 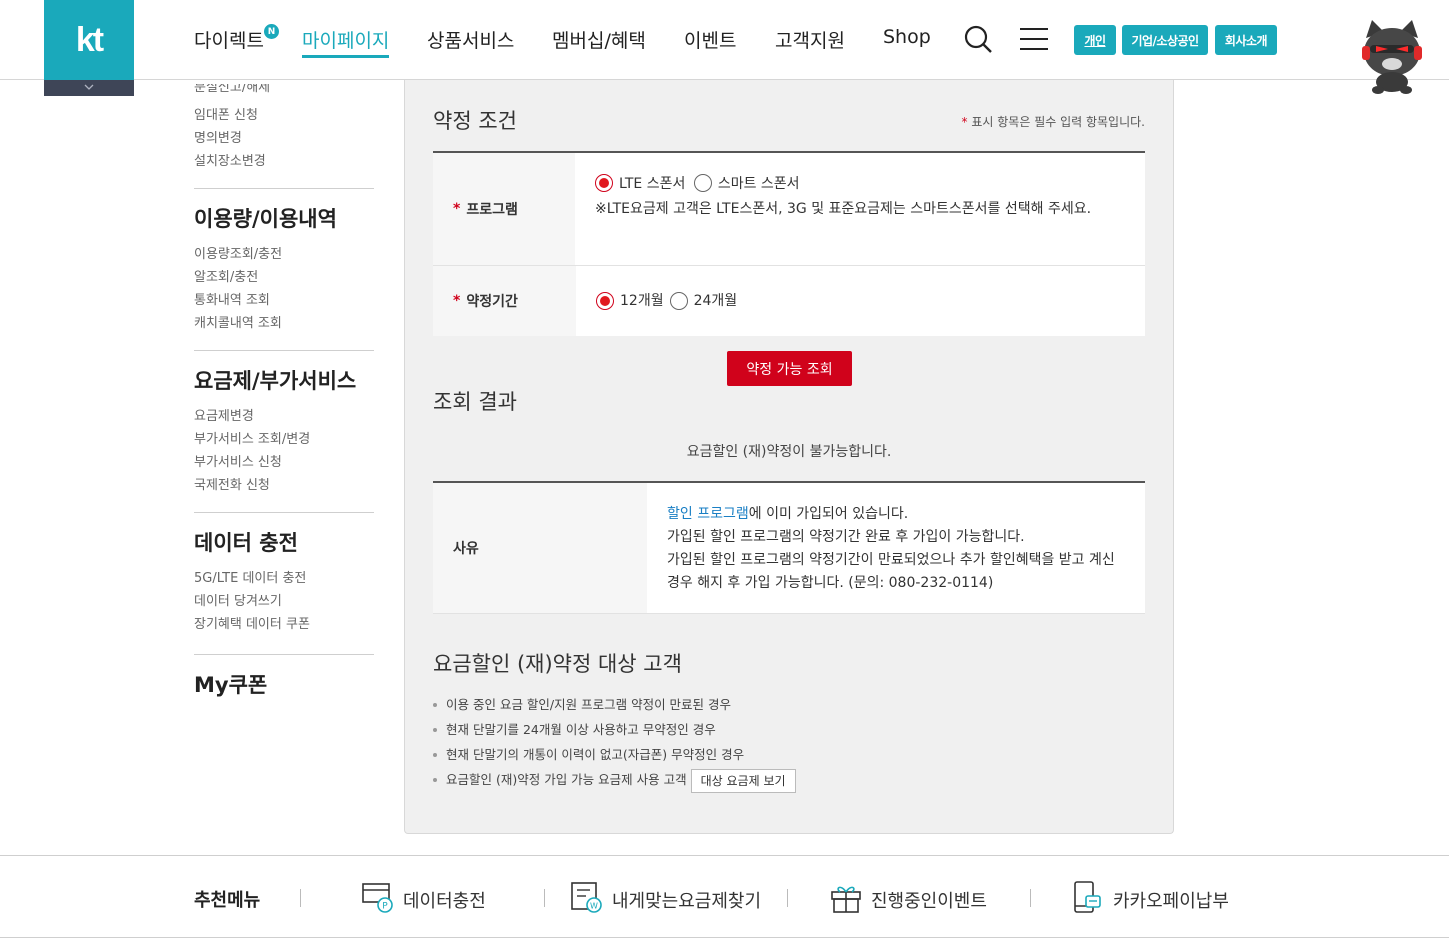 I want to click on side-nav-item: 명의변경, so click(x=284, y=138).